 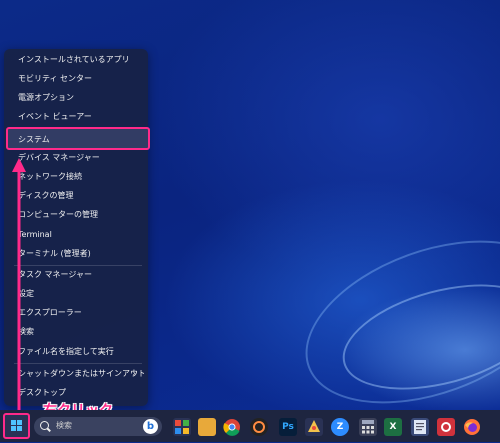 What do you see at coordinates (76, 254) in the screenshot?
I see `menu-item-terminal-admin: ターミナル (管理者)` at bounding box center [76, 254].